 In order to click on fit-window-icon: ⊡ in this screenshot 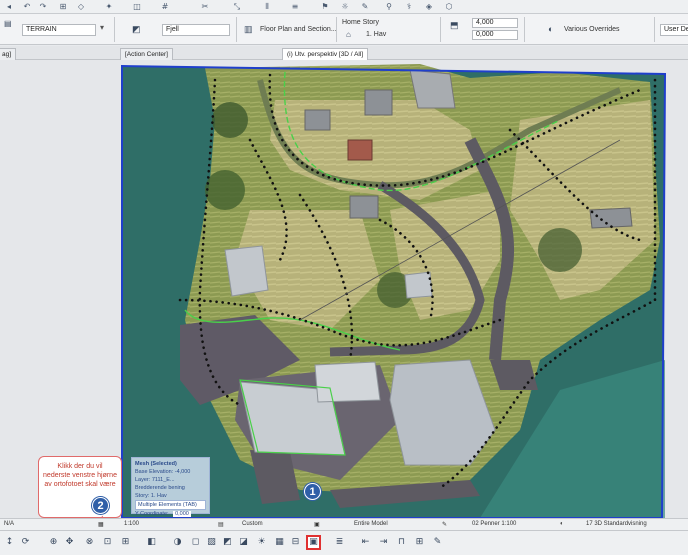, I will do `click(107, 542)`.